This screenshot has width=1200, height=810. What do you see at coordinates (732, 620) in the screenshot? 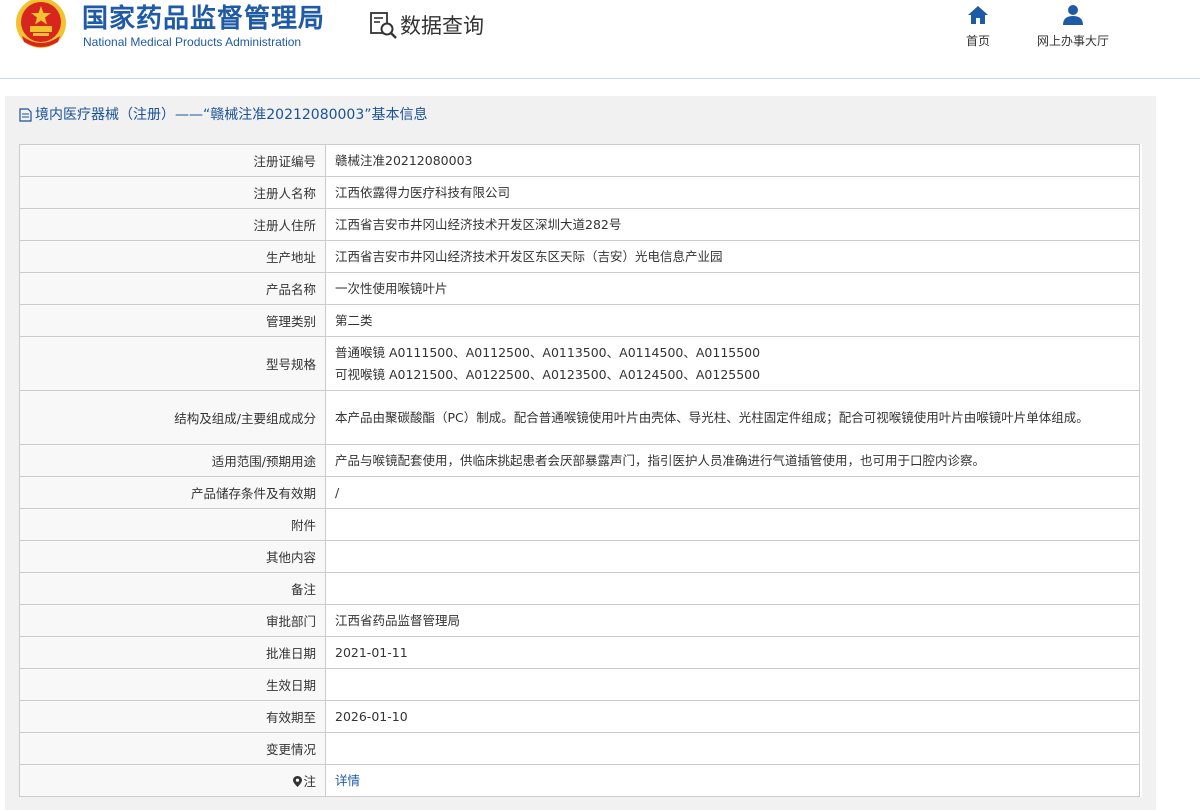
I see `row-value: 江西省药品监督管理局` at bounding box center [732, 620].